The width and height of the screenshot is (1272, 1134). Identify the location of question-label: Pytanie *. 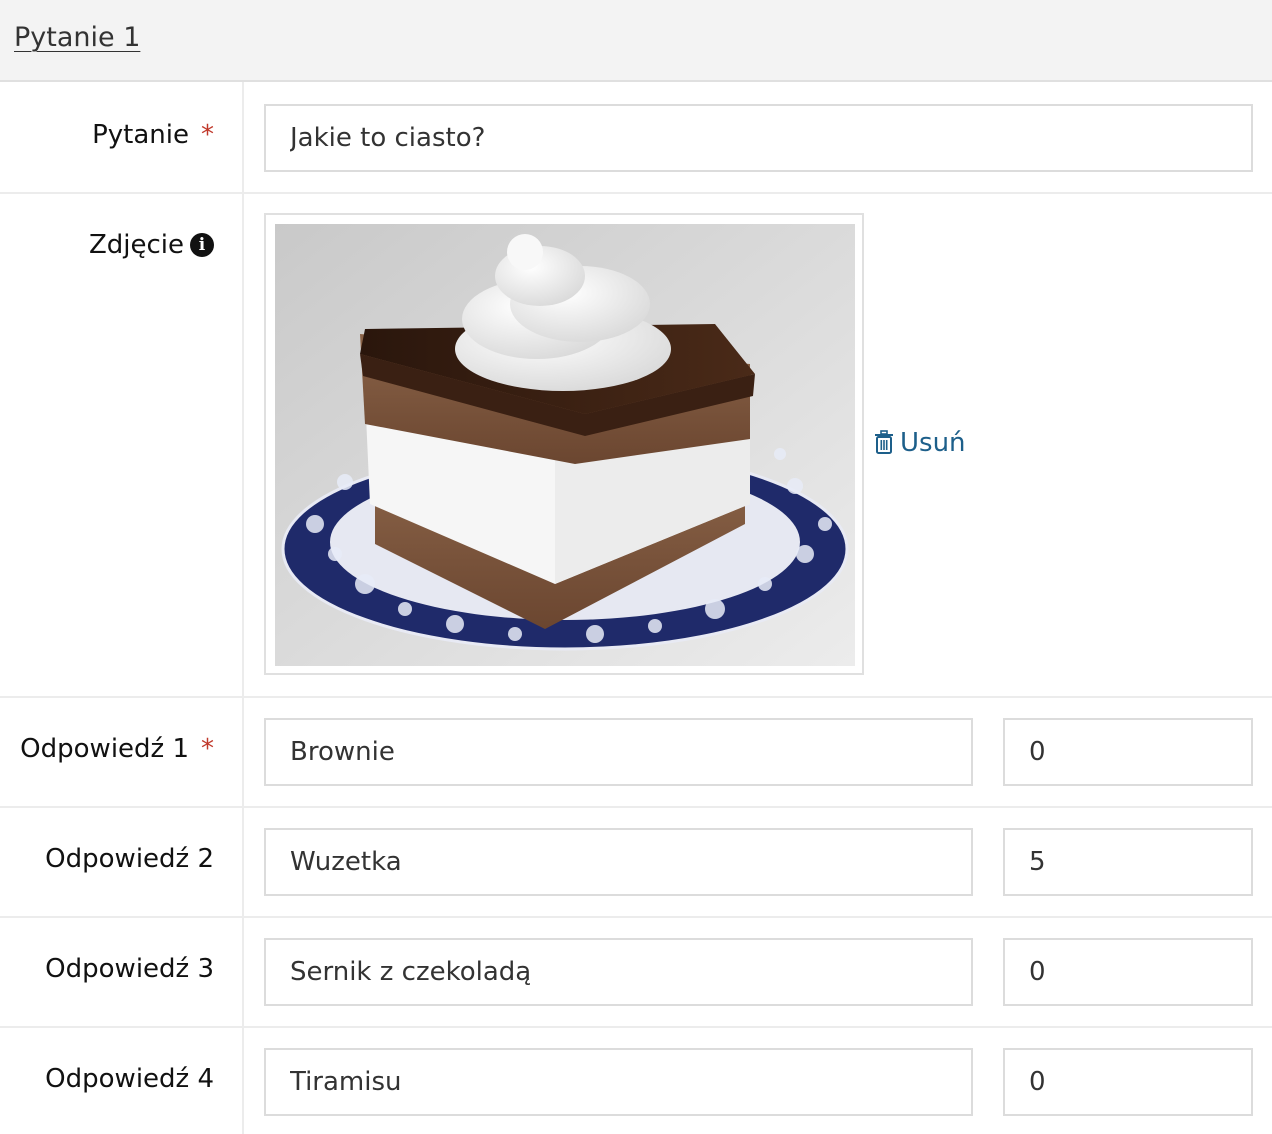
(153, 135).